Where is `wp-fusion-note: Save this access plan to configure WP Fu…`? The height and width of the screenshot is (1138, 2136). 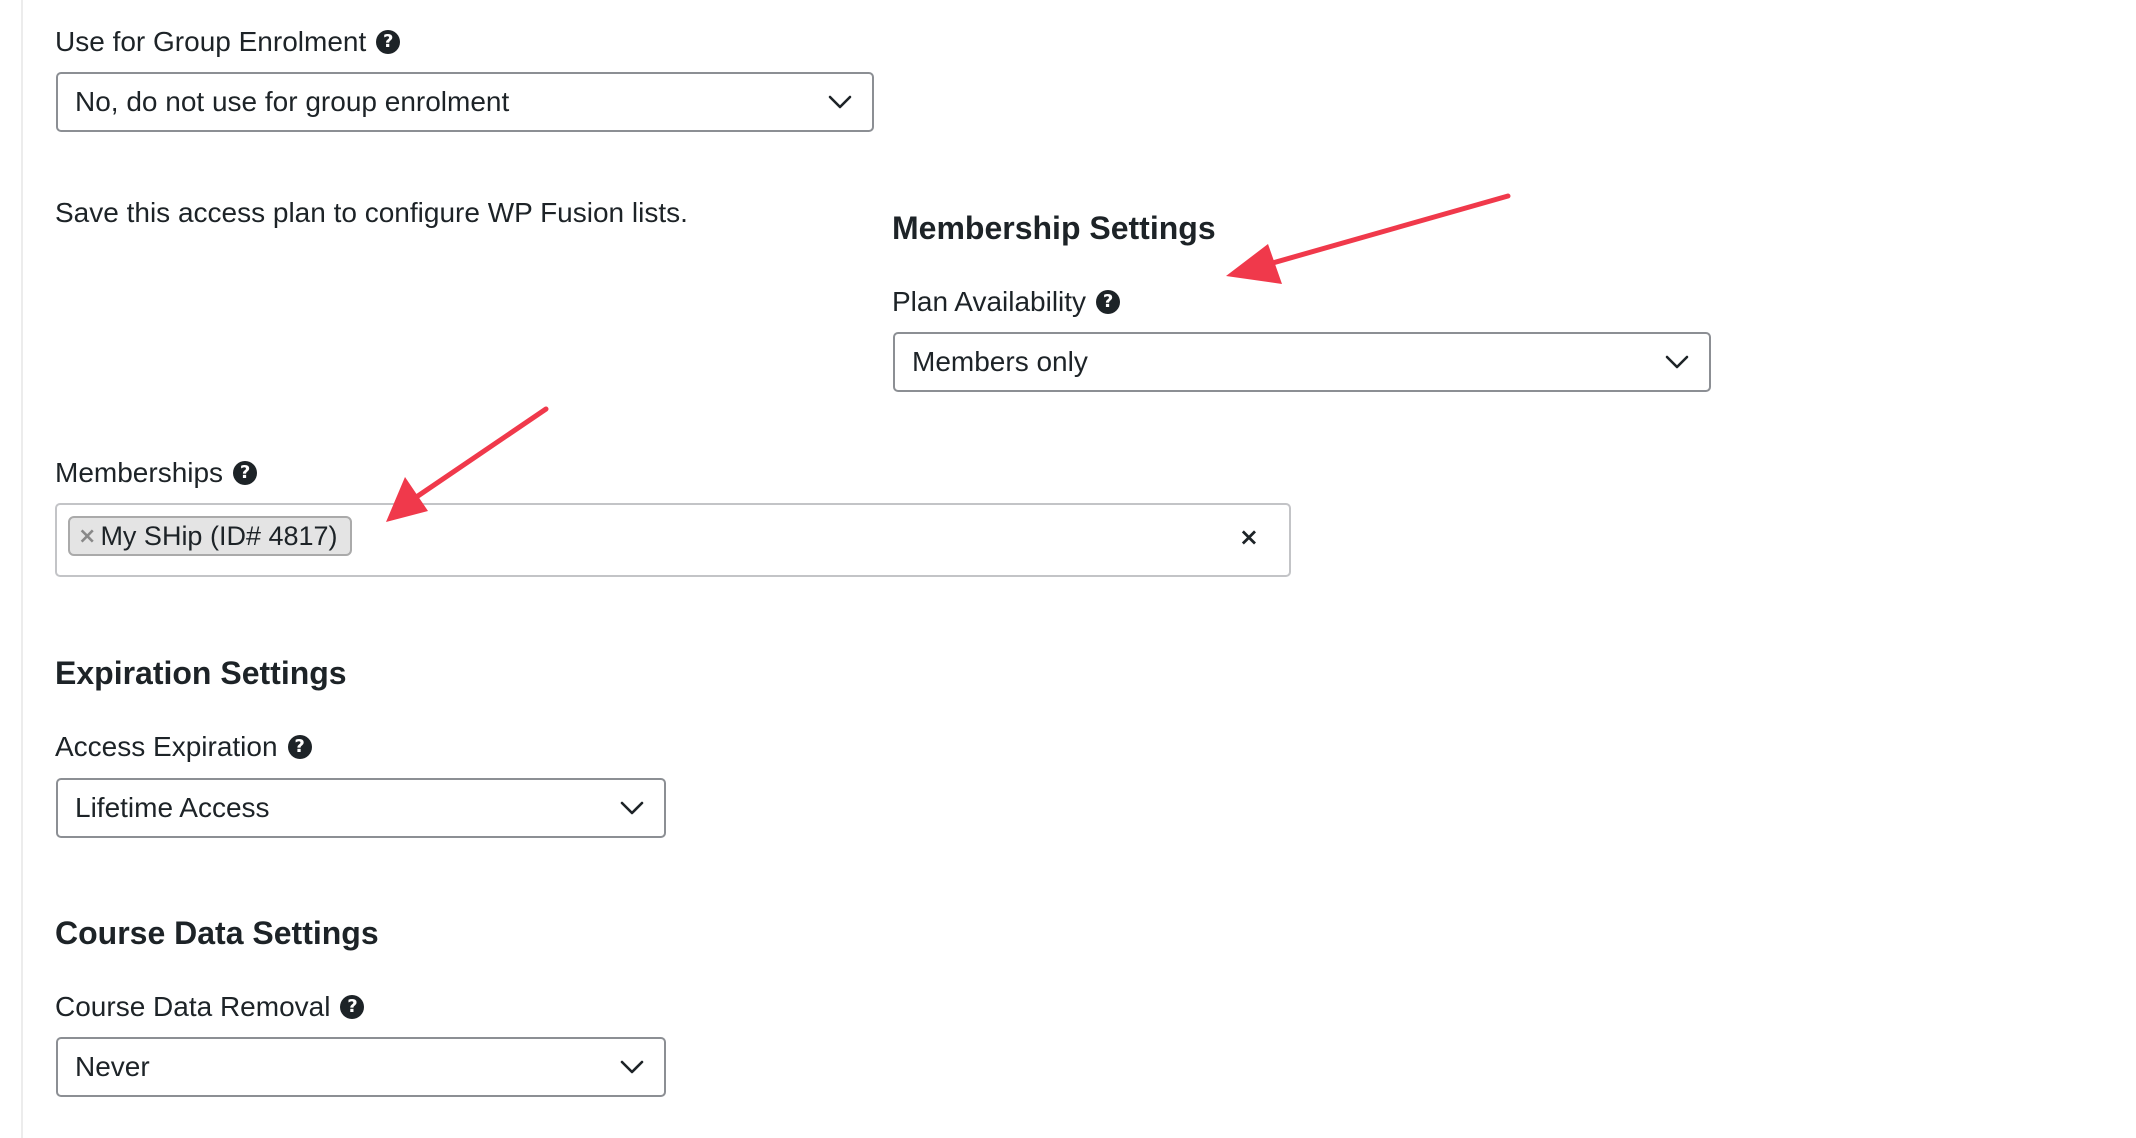 wp-fusion-note: Save this access plan to configure WP Fu… is located at coordinates (371, 212).